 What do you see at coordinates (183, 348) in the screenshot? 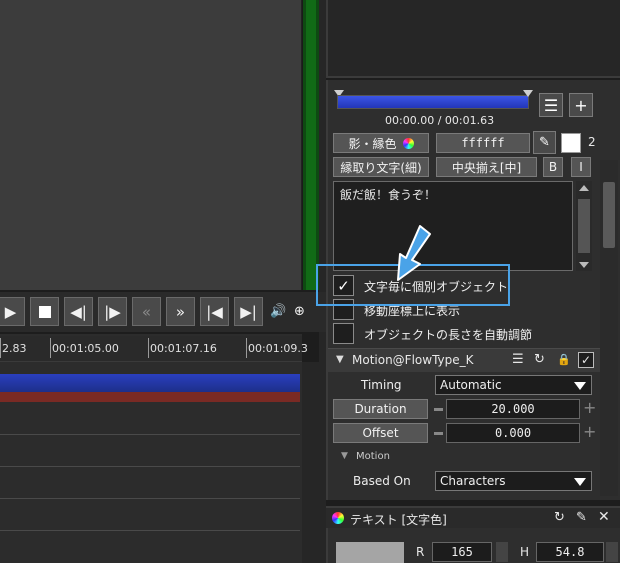
I see `tick-label: 00:01:07.16` at bounding box center [183, 348].